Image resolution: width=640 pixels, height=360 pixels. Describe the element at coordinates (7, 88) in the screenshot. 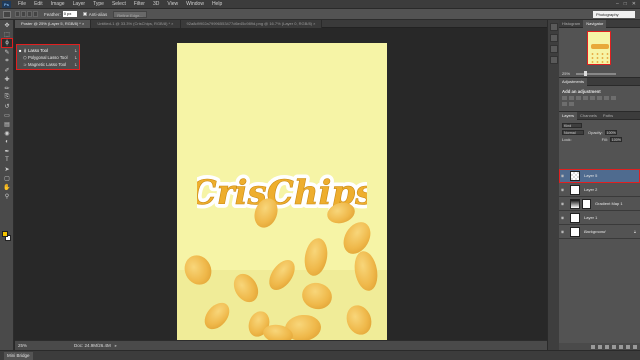

I see `brush-tool-icon: ✏` at that location.